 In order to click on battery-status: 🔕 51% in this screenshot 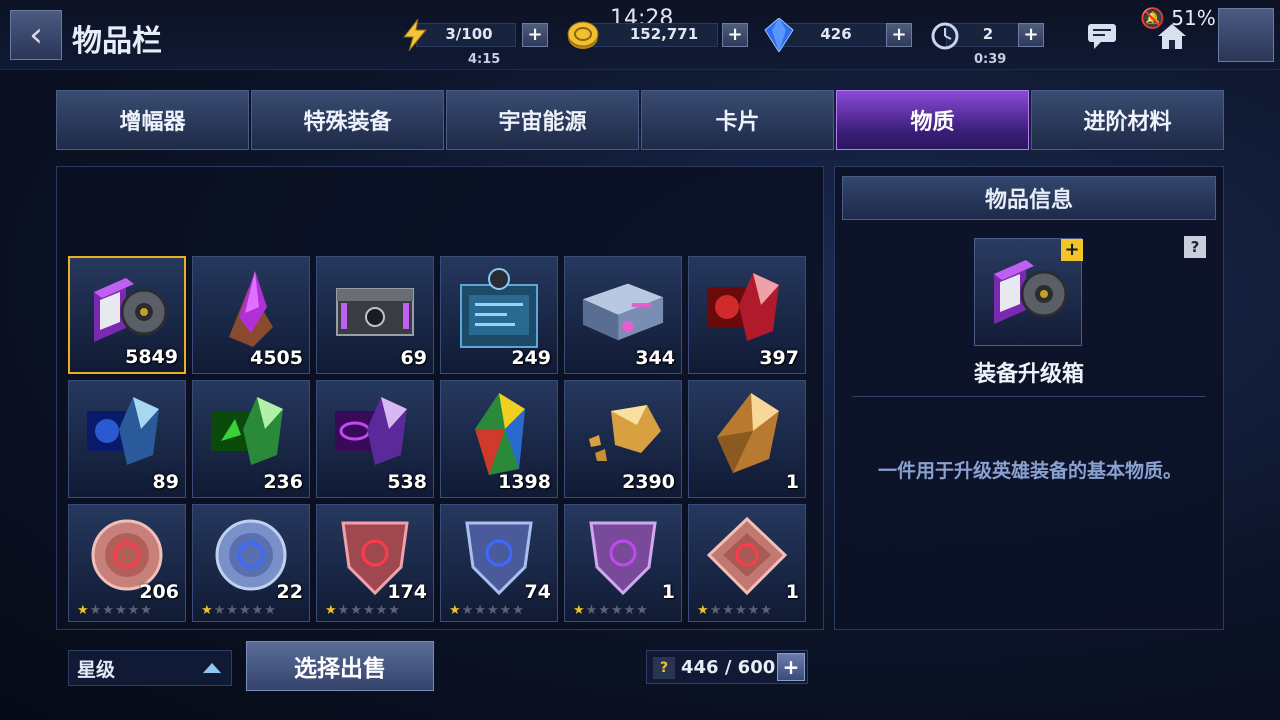, I will do `click(1178, 18)`.